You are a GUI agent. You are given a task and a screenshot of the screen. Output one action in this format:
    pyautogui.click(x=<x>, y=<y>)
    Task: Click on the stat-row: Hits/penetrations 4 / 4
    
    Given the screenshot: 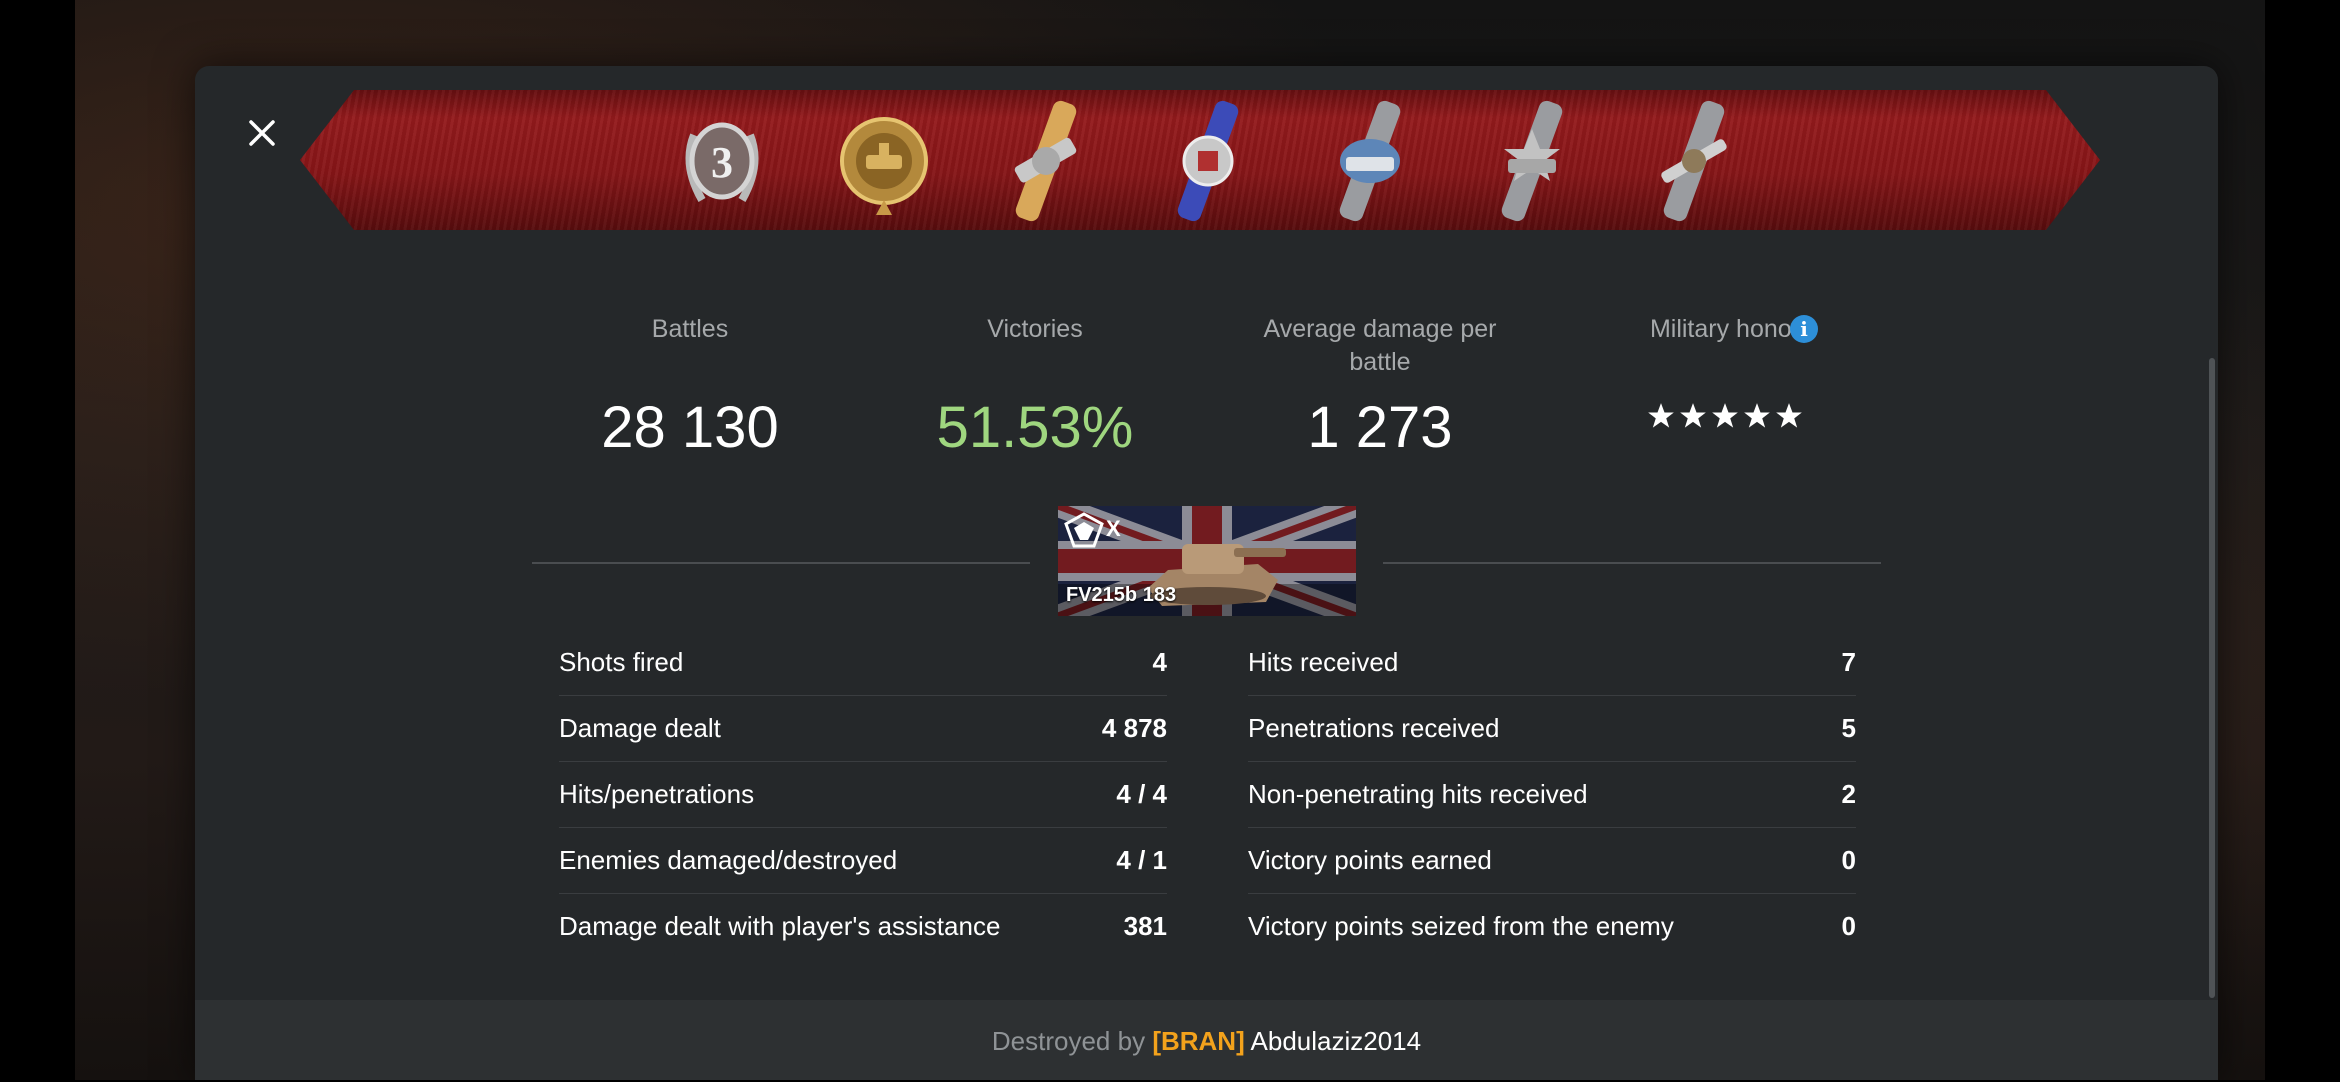 What is the action you would take?
    pyautogui.click(x=863, y=794)
    